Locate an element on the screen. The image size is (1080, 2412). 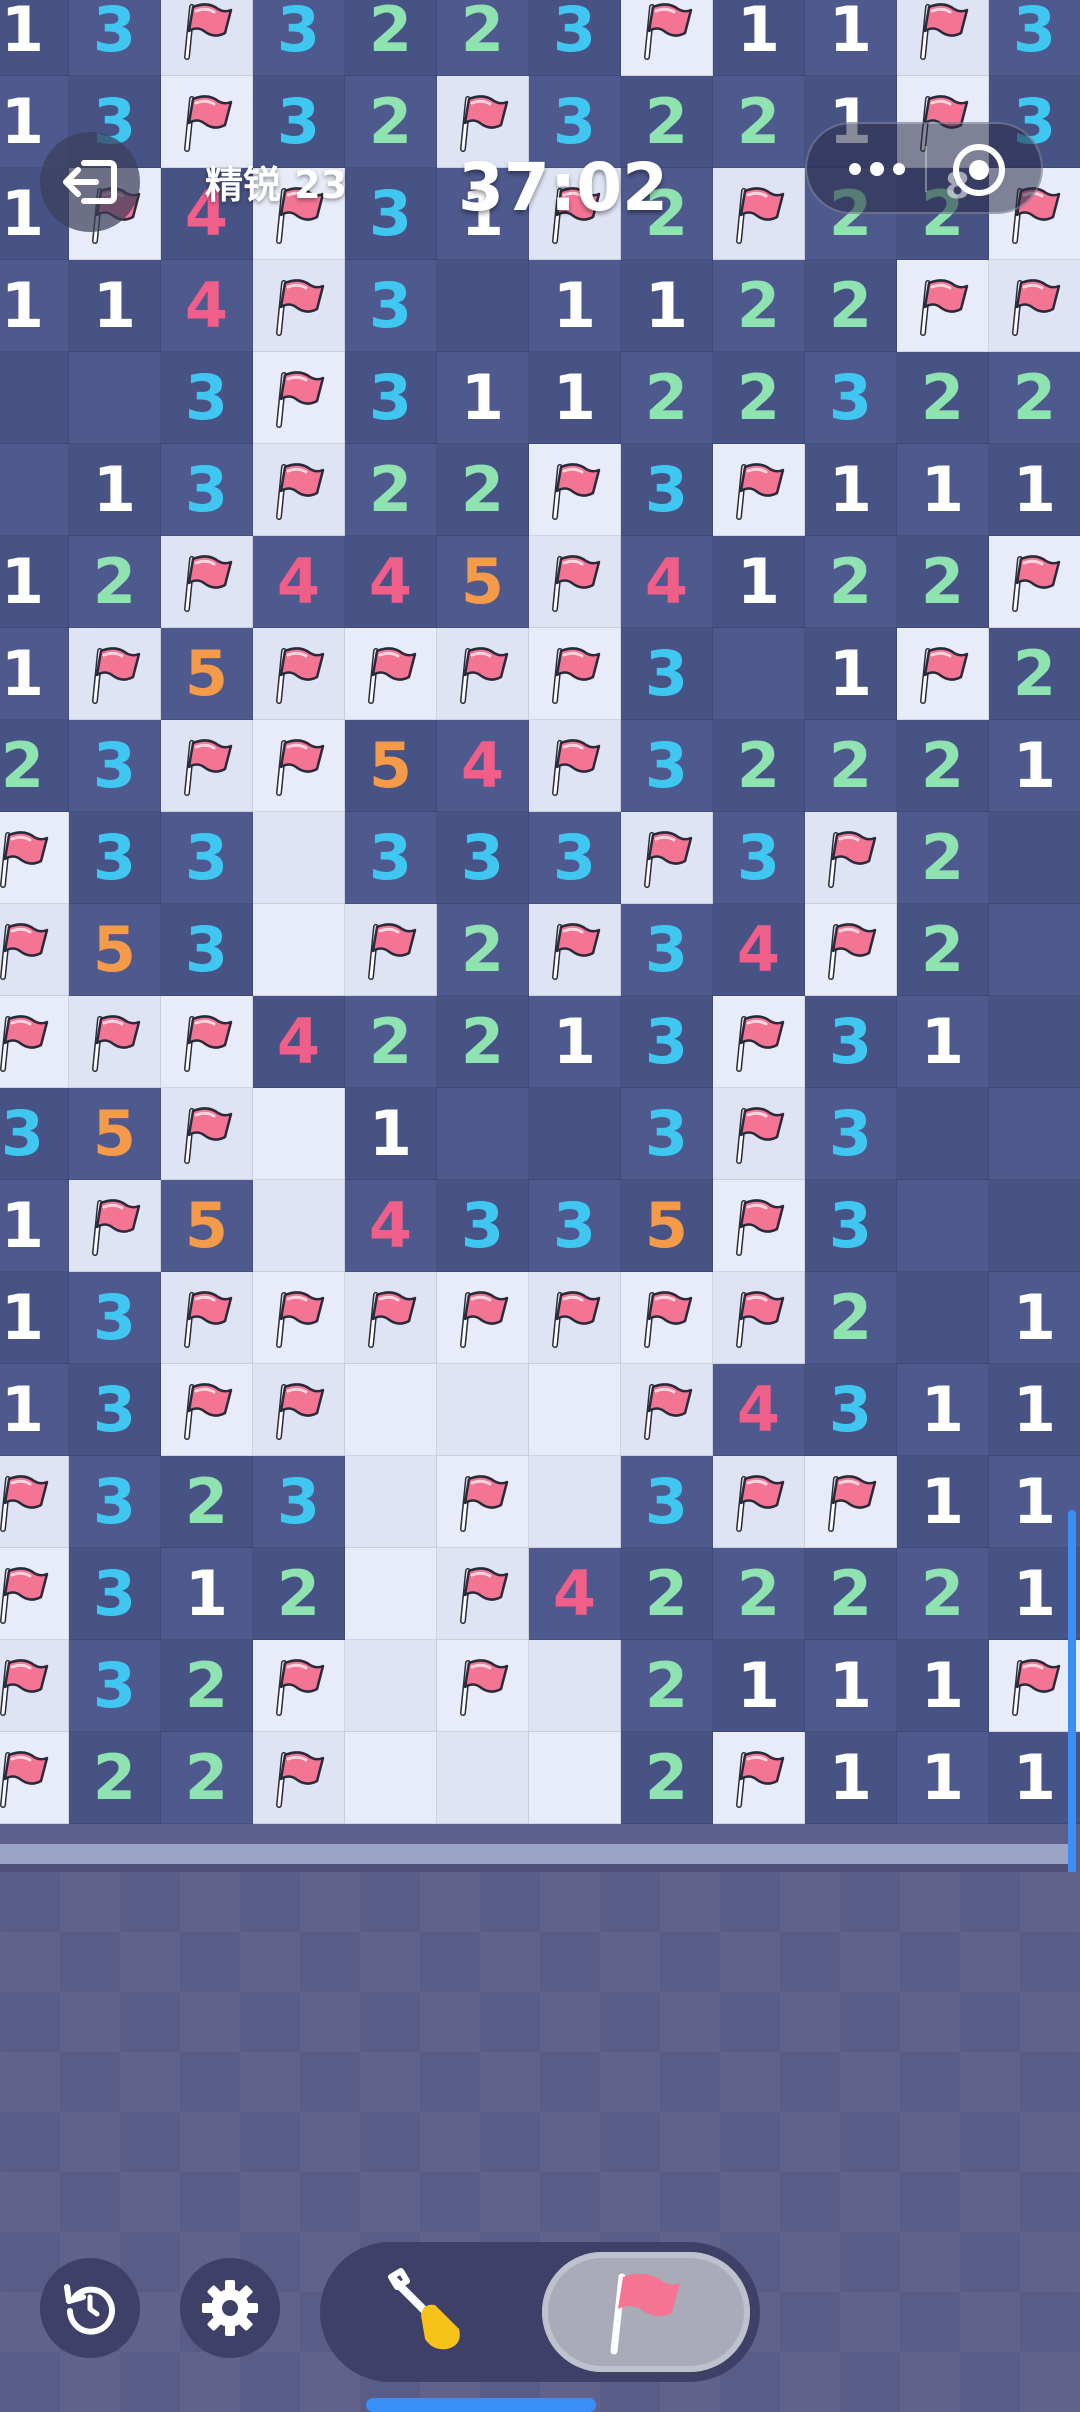
exit-button is located at coordinates (90, 182).